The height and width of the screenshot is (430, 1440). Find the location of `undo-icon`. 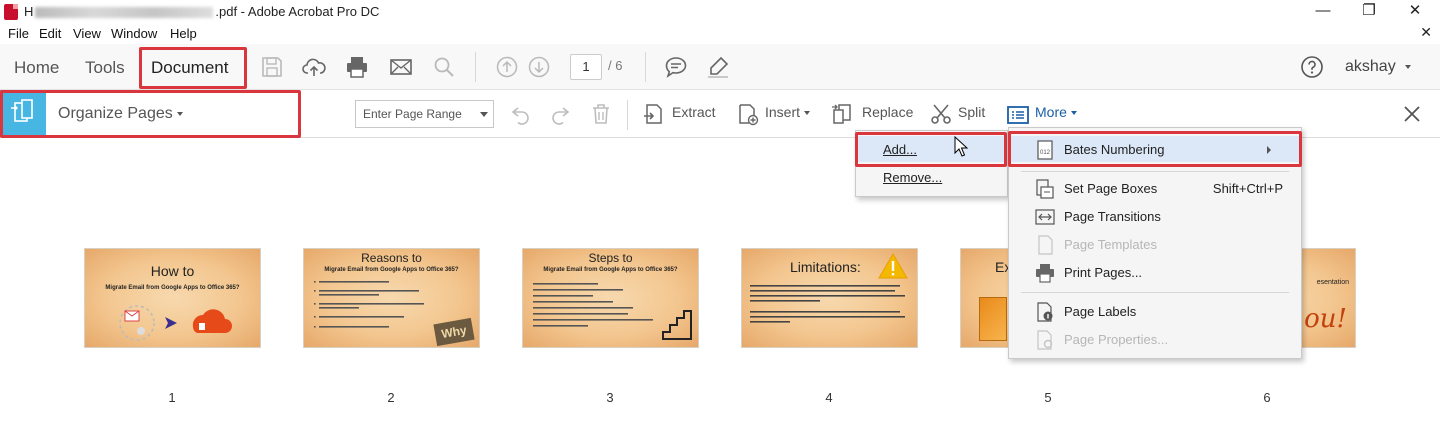

undo-icon is located at coordinates (521, 114).